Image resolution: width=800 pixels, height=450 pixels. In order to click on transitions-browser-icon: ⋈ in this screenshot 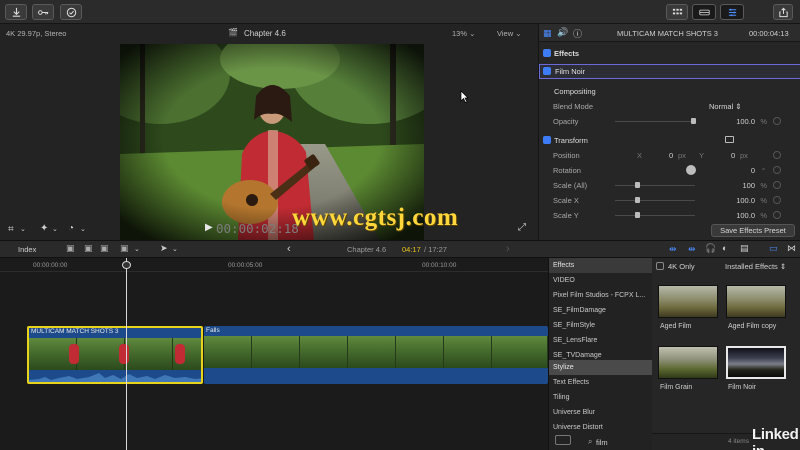, I will do `click(791, 248)`.